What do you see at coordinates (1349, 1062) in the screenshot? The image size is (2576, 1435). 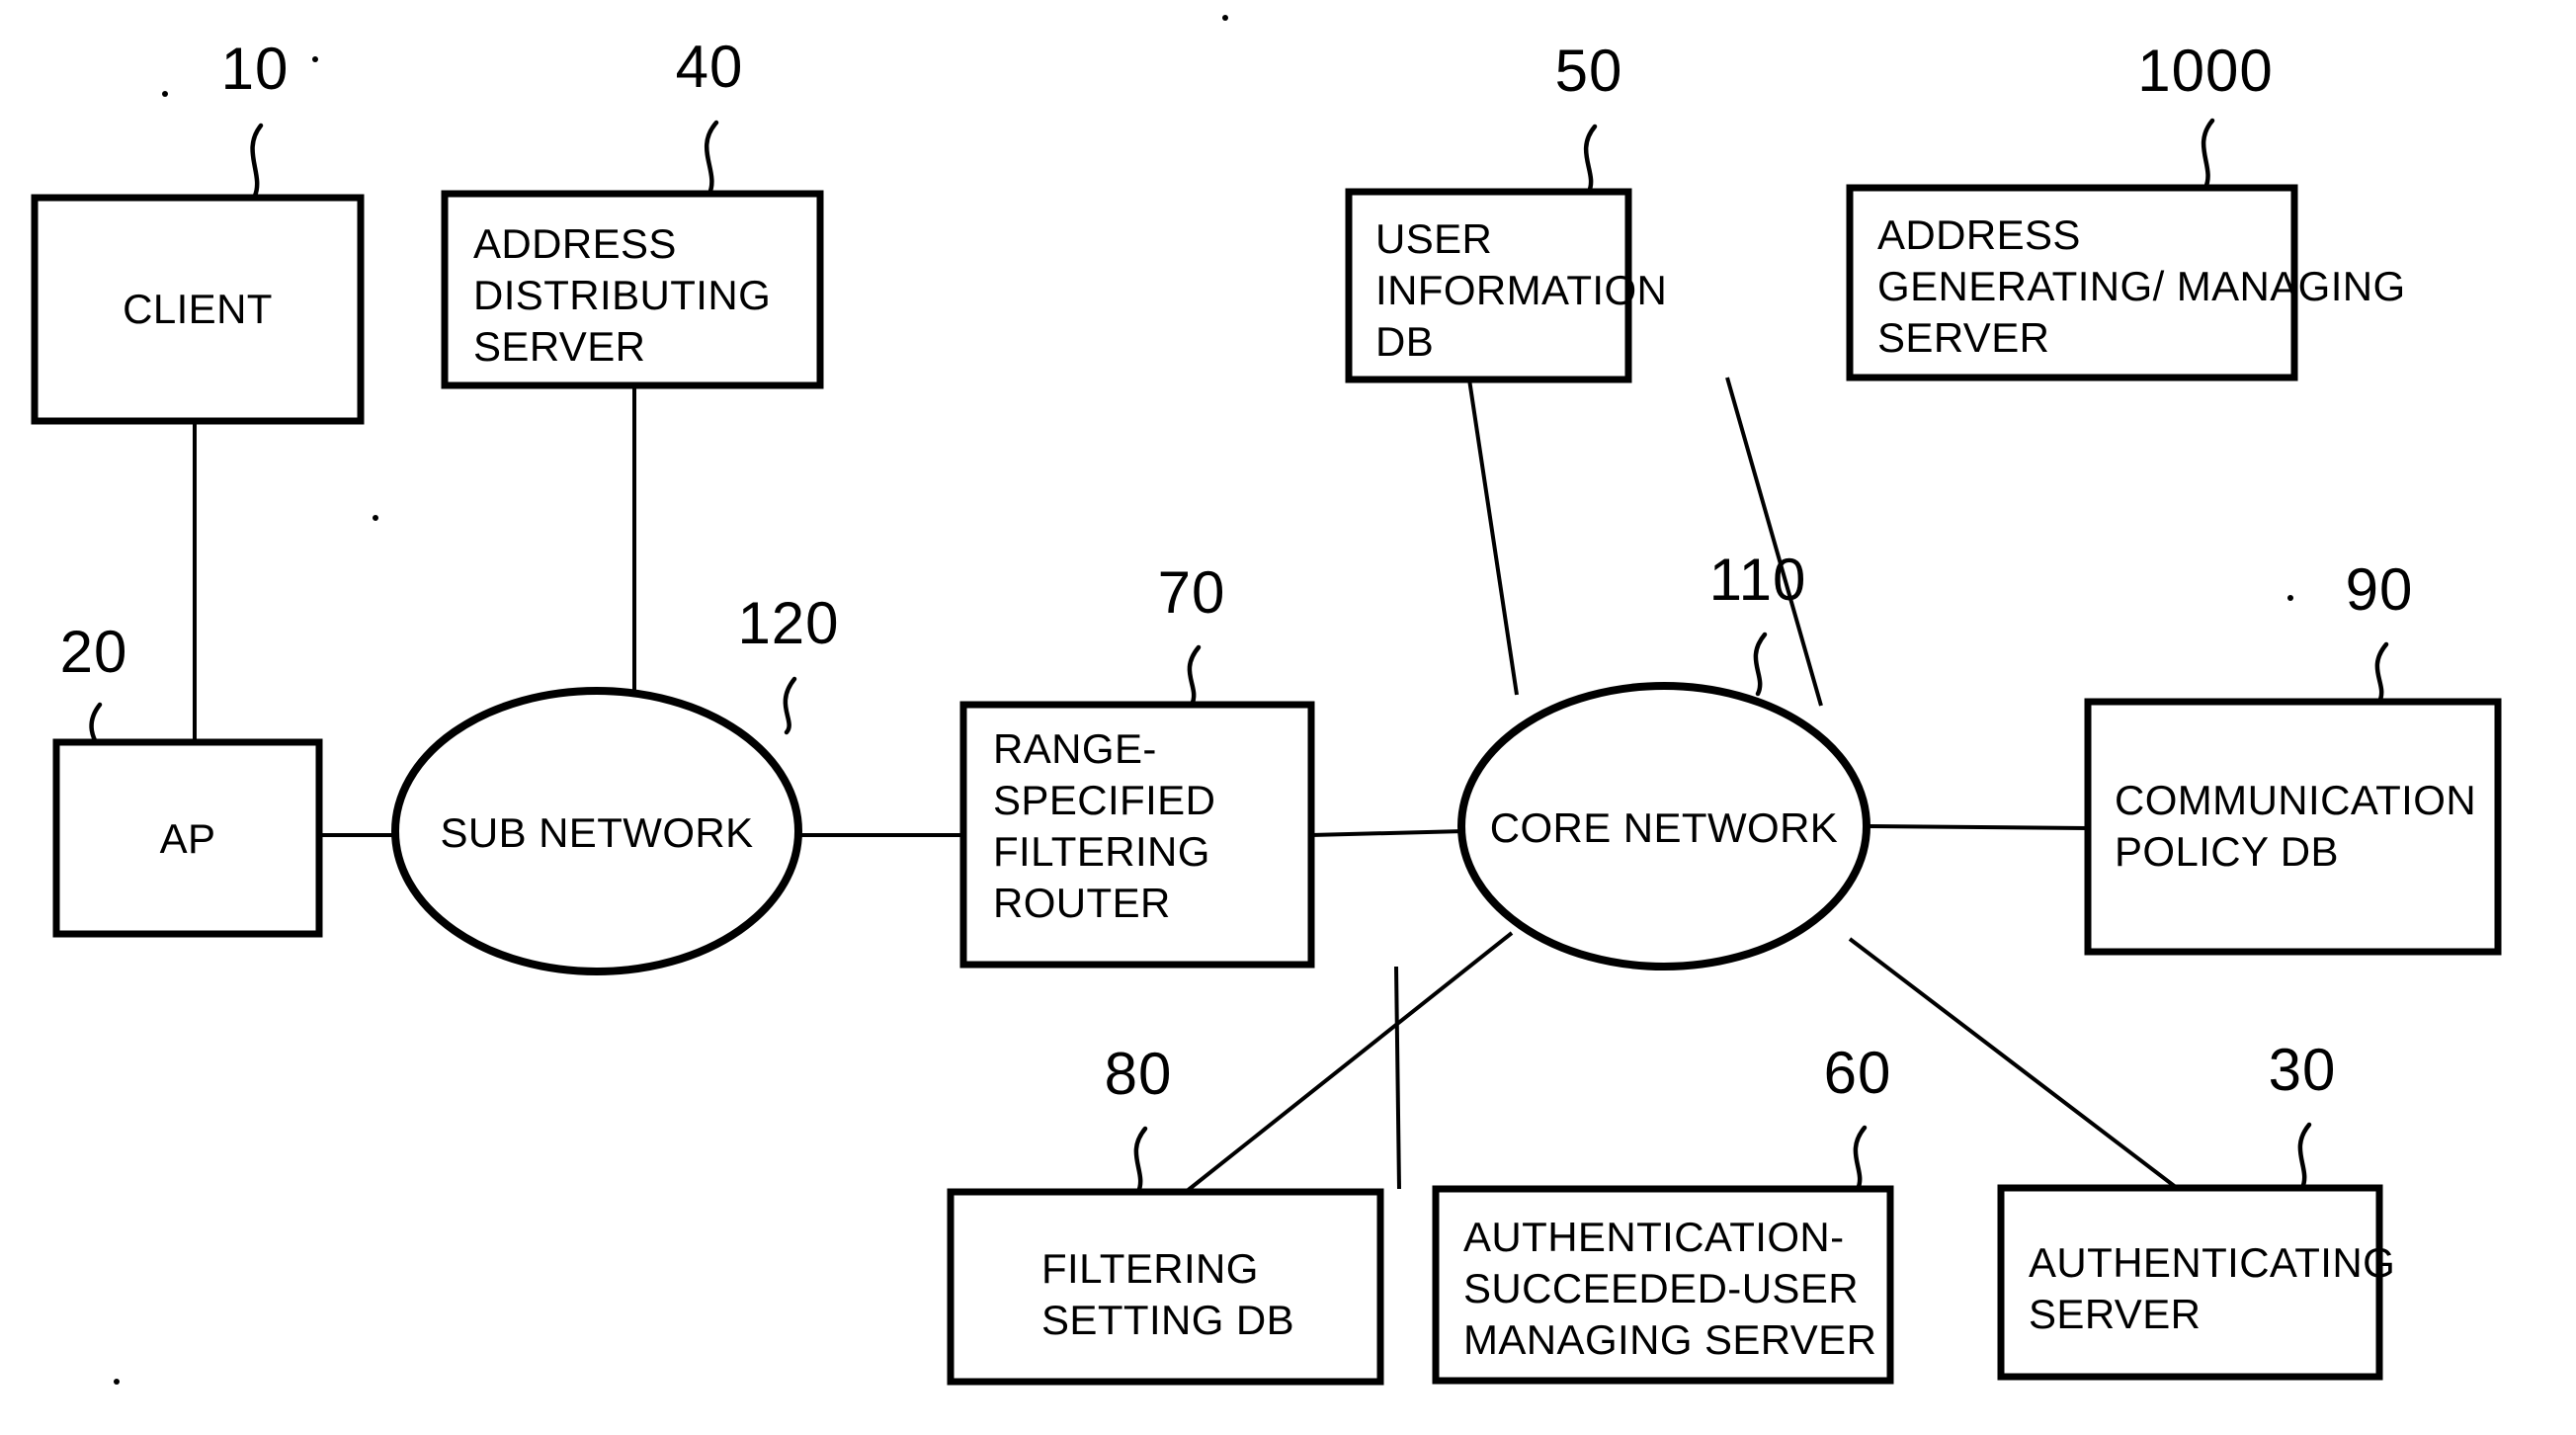 I see `connection-corenetwork-to-filterdb` at bounding box center [1349, 1062].